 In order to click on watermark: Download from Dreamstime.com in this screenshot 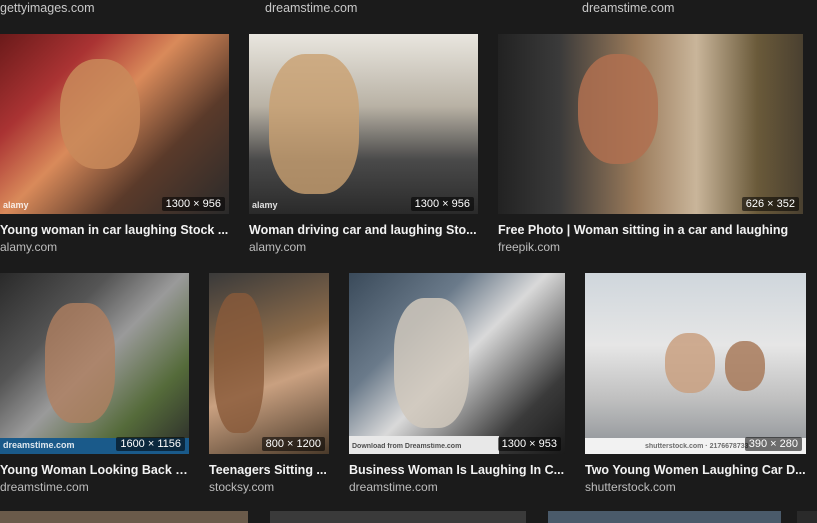, I will do `click(407, 446)`.